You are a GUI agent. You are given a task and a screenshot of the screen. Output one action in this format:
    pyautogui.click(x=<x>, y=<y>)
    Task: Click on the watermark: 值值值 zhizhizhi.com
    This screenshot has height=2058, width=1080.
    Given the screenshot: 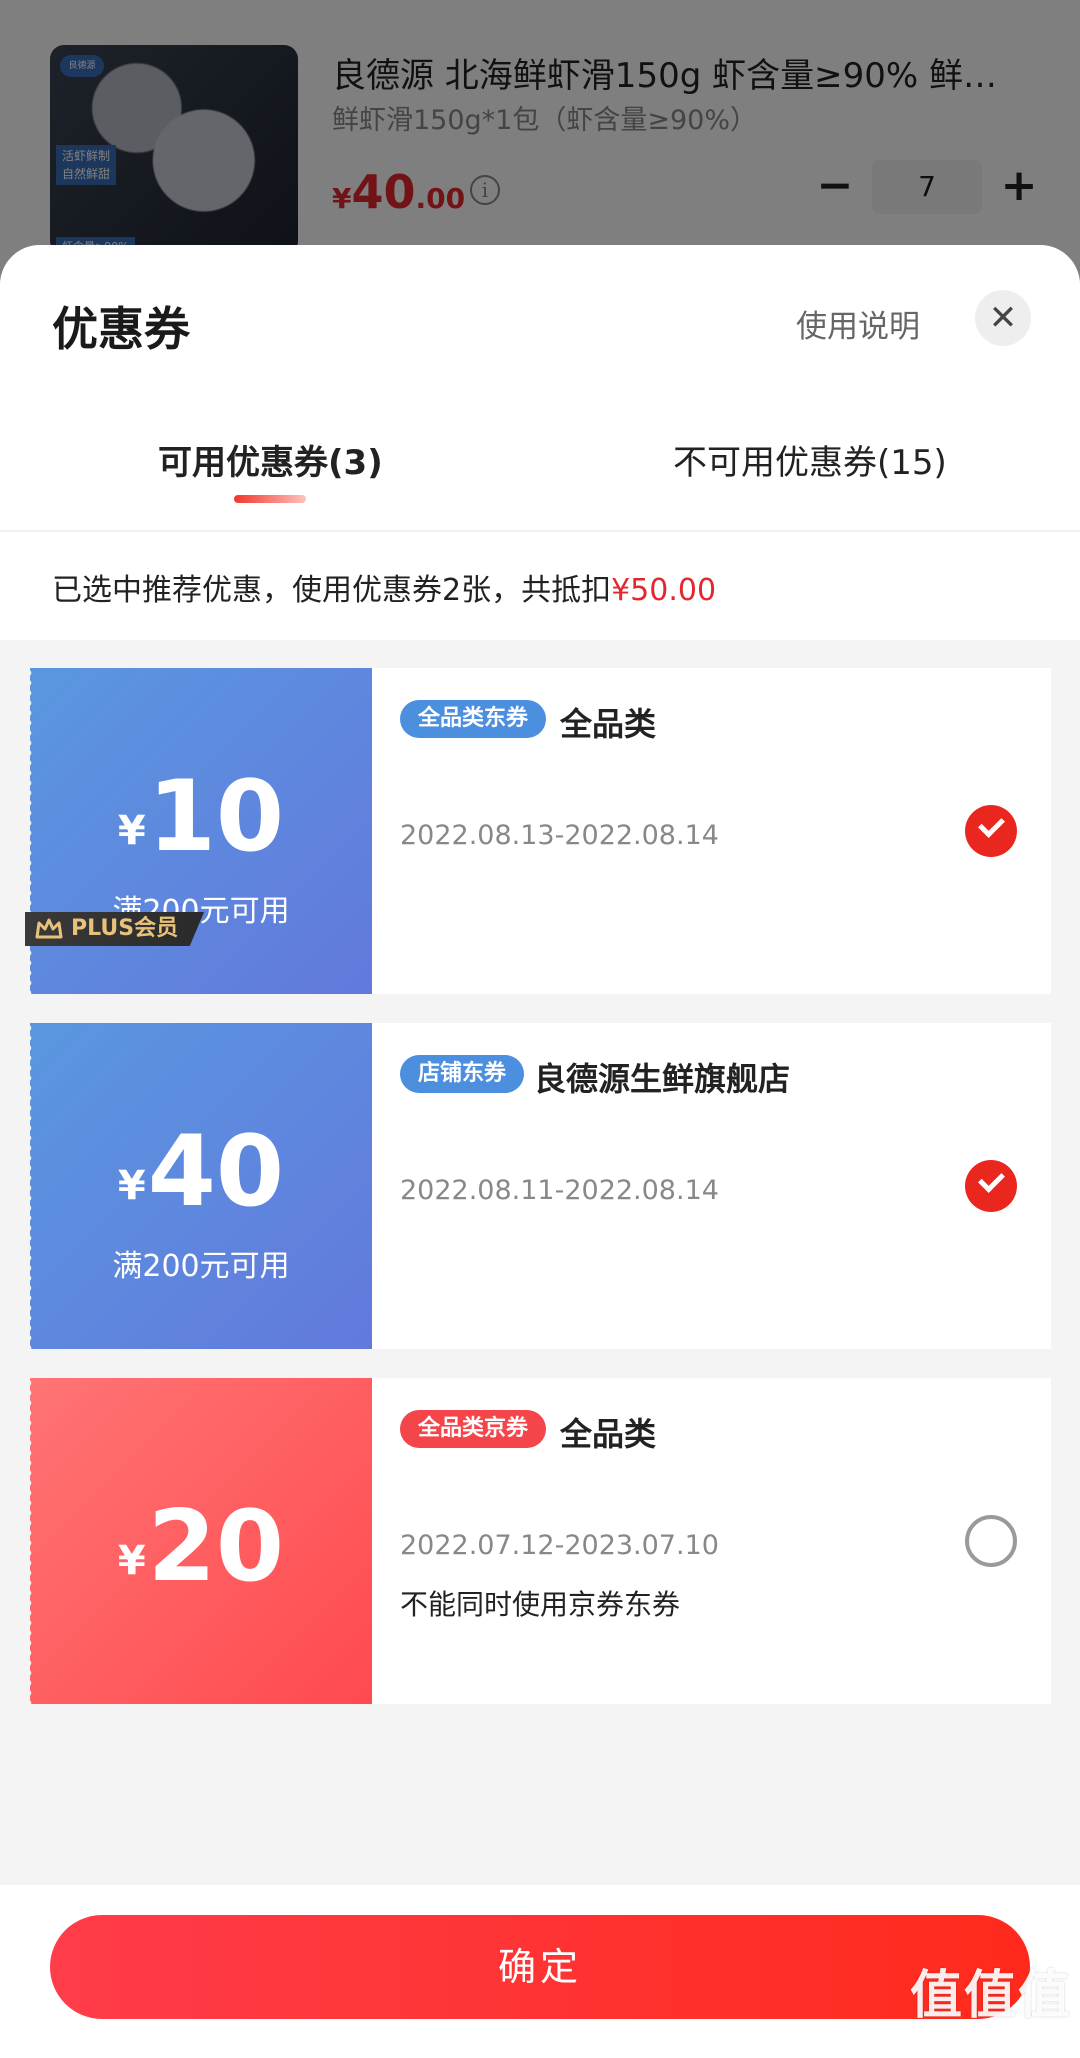 What is the action you would take?
    pyautogui.click(x=991, y=2002)
    